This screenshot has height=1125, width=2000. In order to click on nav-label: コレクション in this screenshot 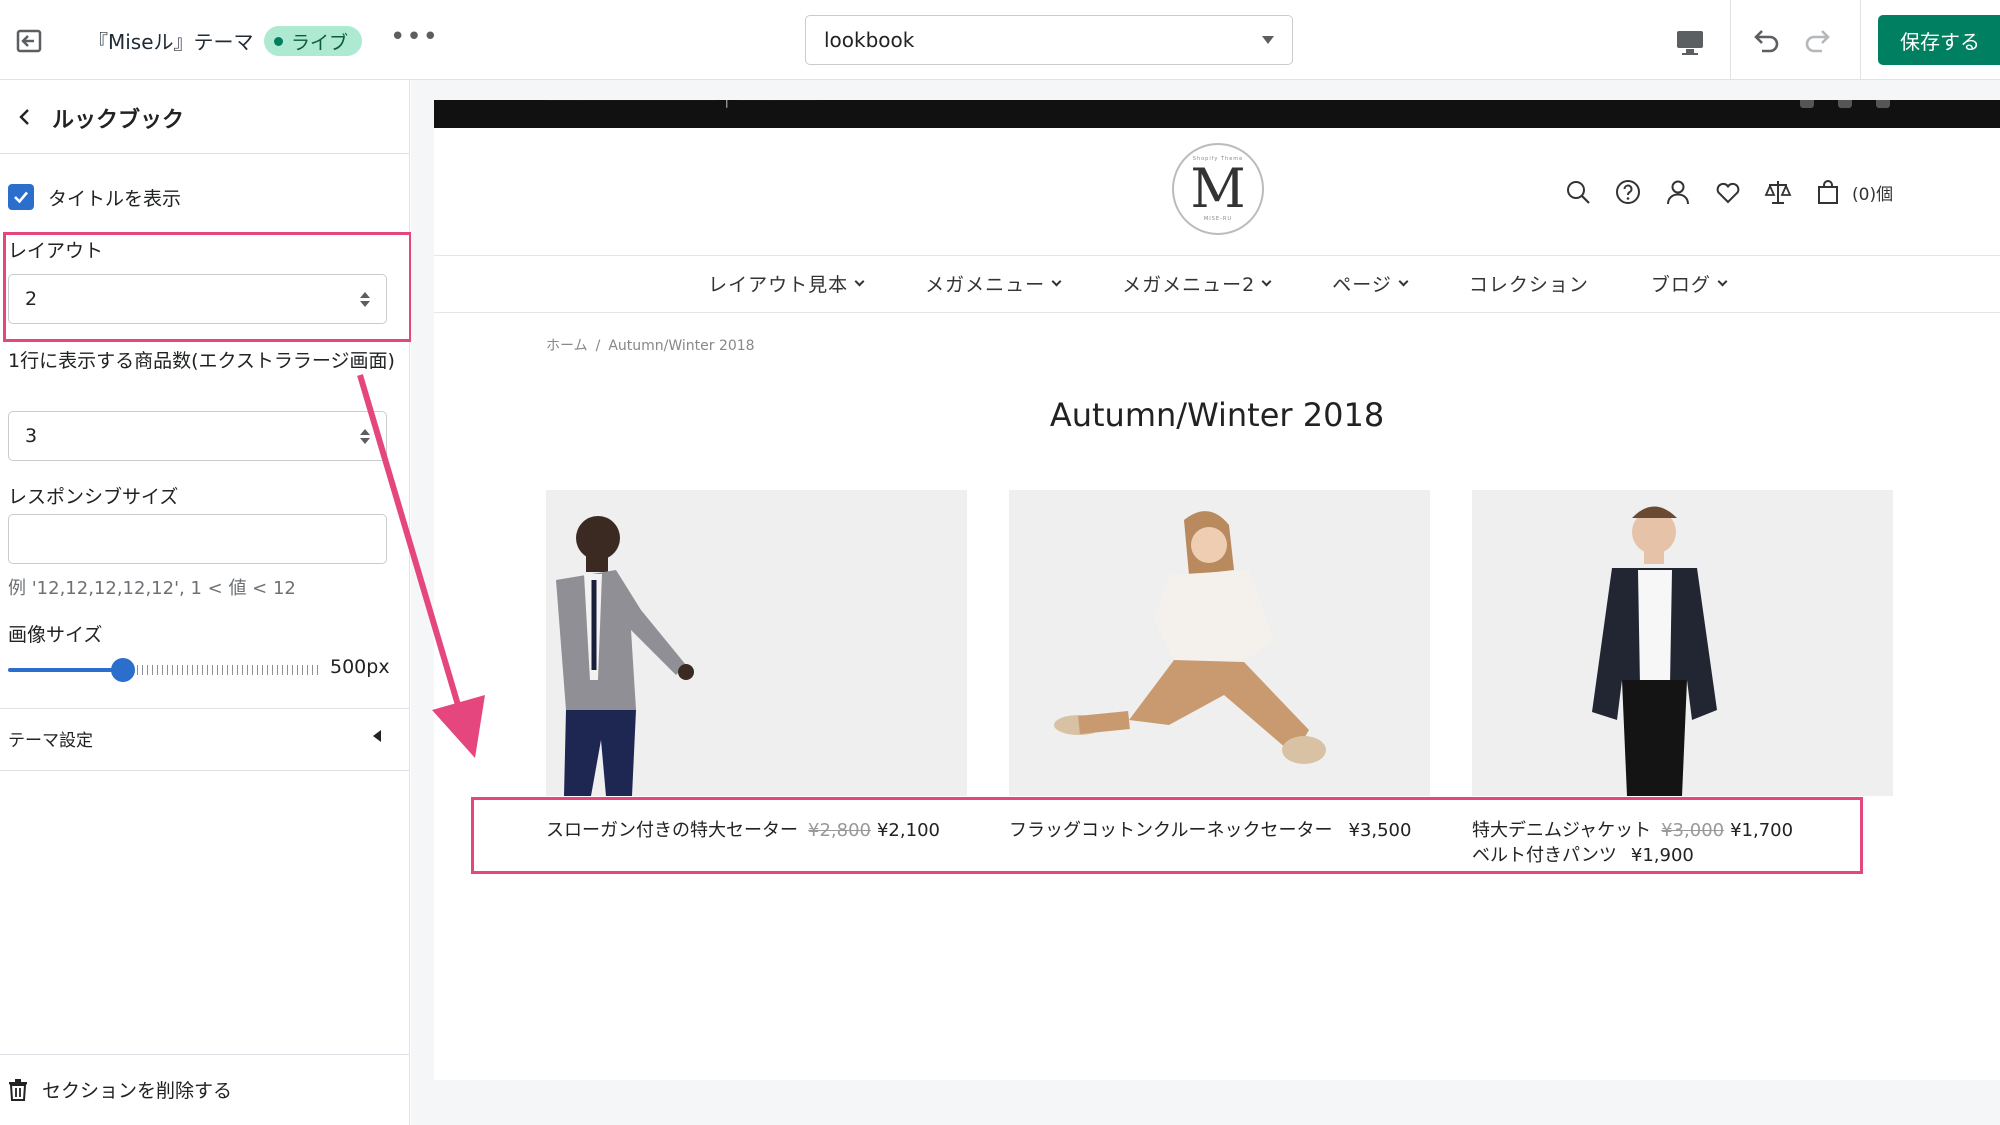, I will do `click(1528, 285)`.